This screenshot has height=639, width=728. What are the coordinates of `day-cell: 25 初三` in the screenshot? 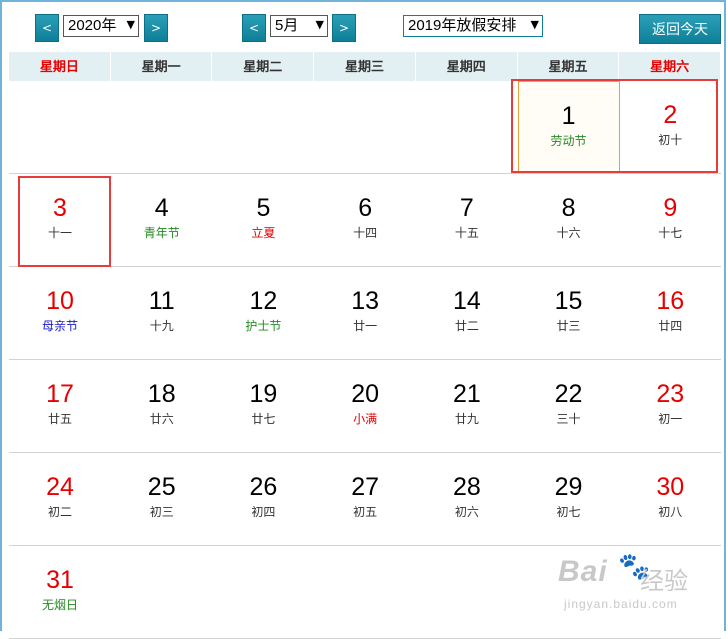 It's located at (162, 499).